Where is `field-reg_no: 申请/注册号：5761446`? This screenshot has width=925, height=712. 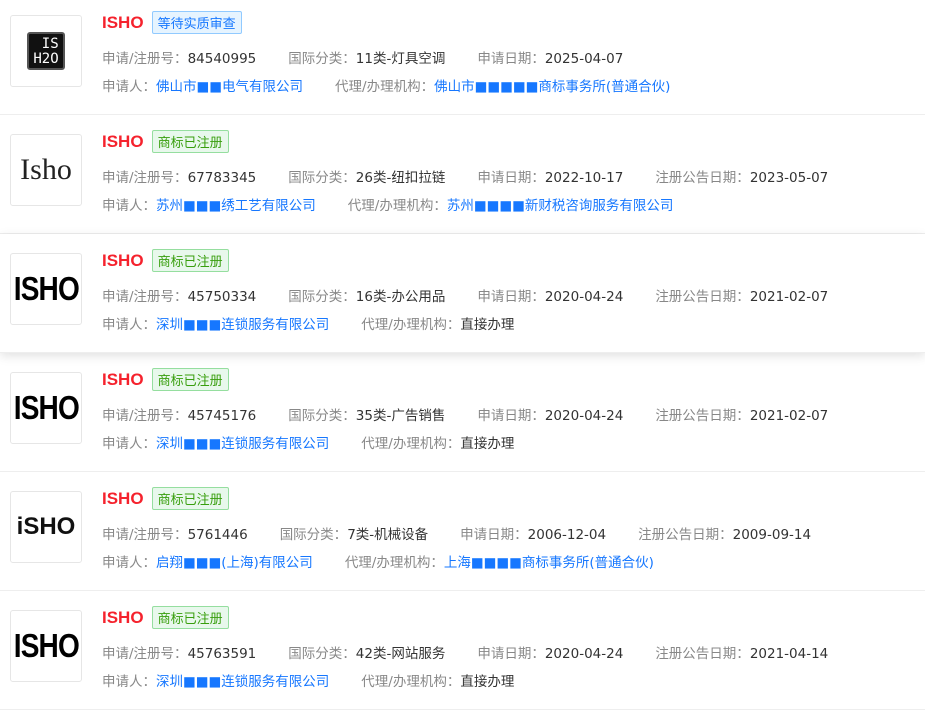
field-reg_no: 申请/注册号：5761446 is located at coordinates (175, 535).